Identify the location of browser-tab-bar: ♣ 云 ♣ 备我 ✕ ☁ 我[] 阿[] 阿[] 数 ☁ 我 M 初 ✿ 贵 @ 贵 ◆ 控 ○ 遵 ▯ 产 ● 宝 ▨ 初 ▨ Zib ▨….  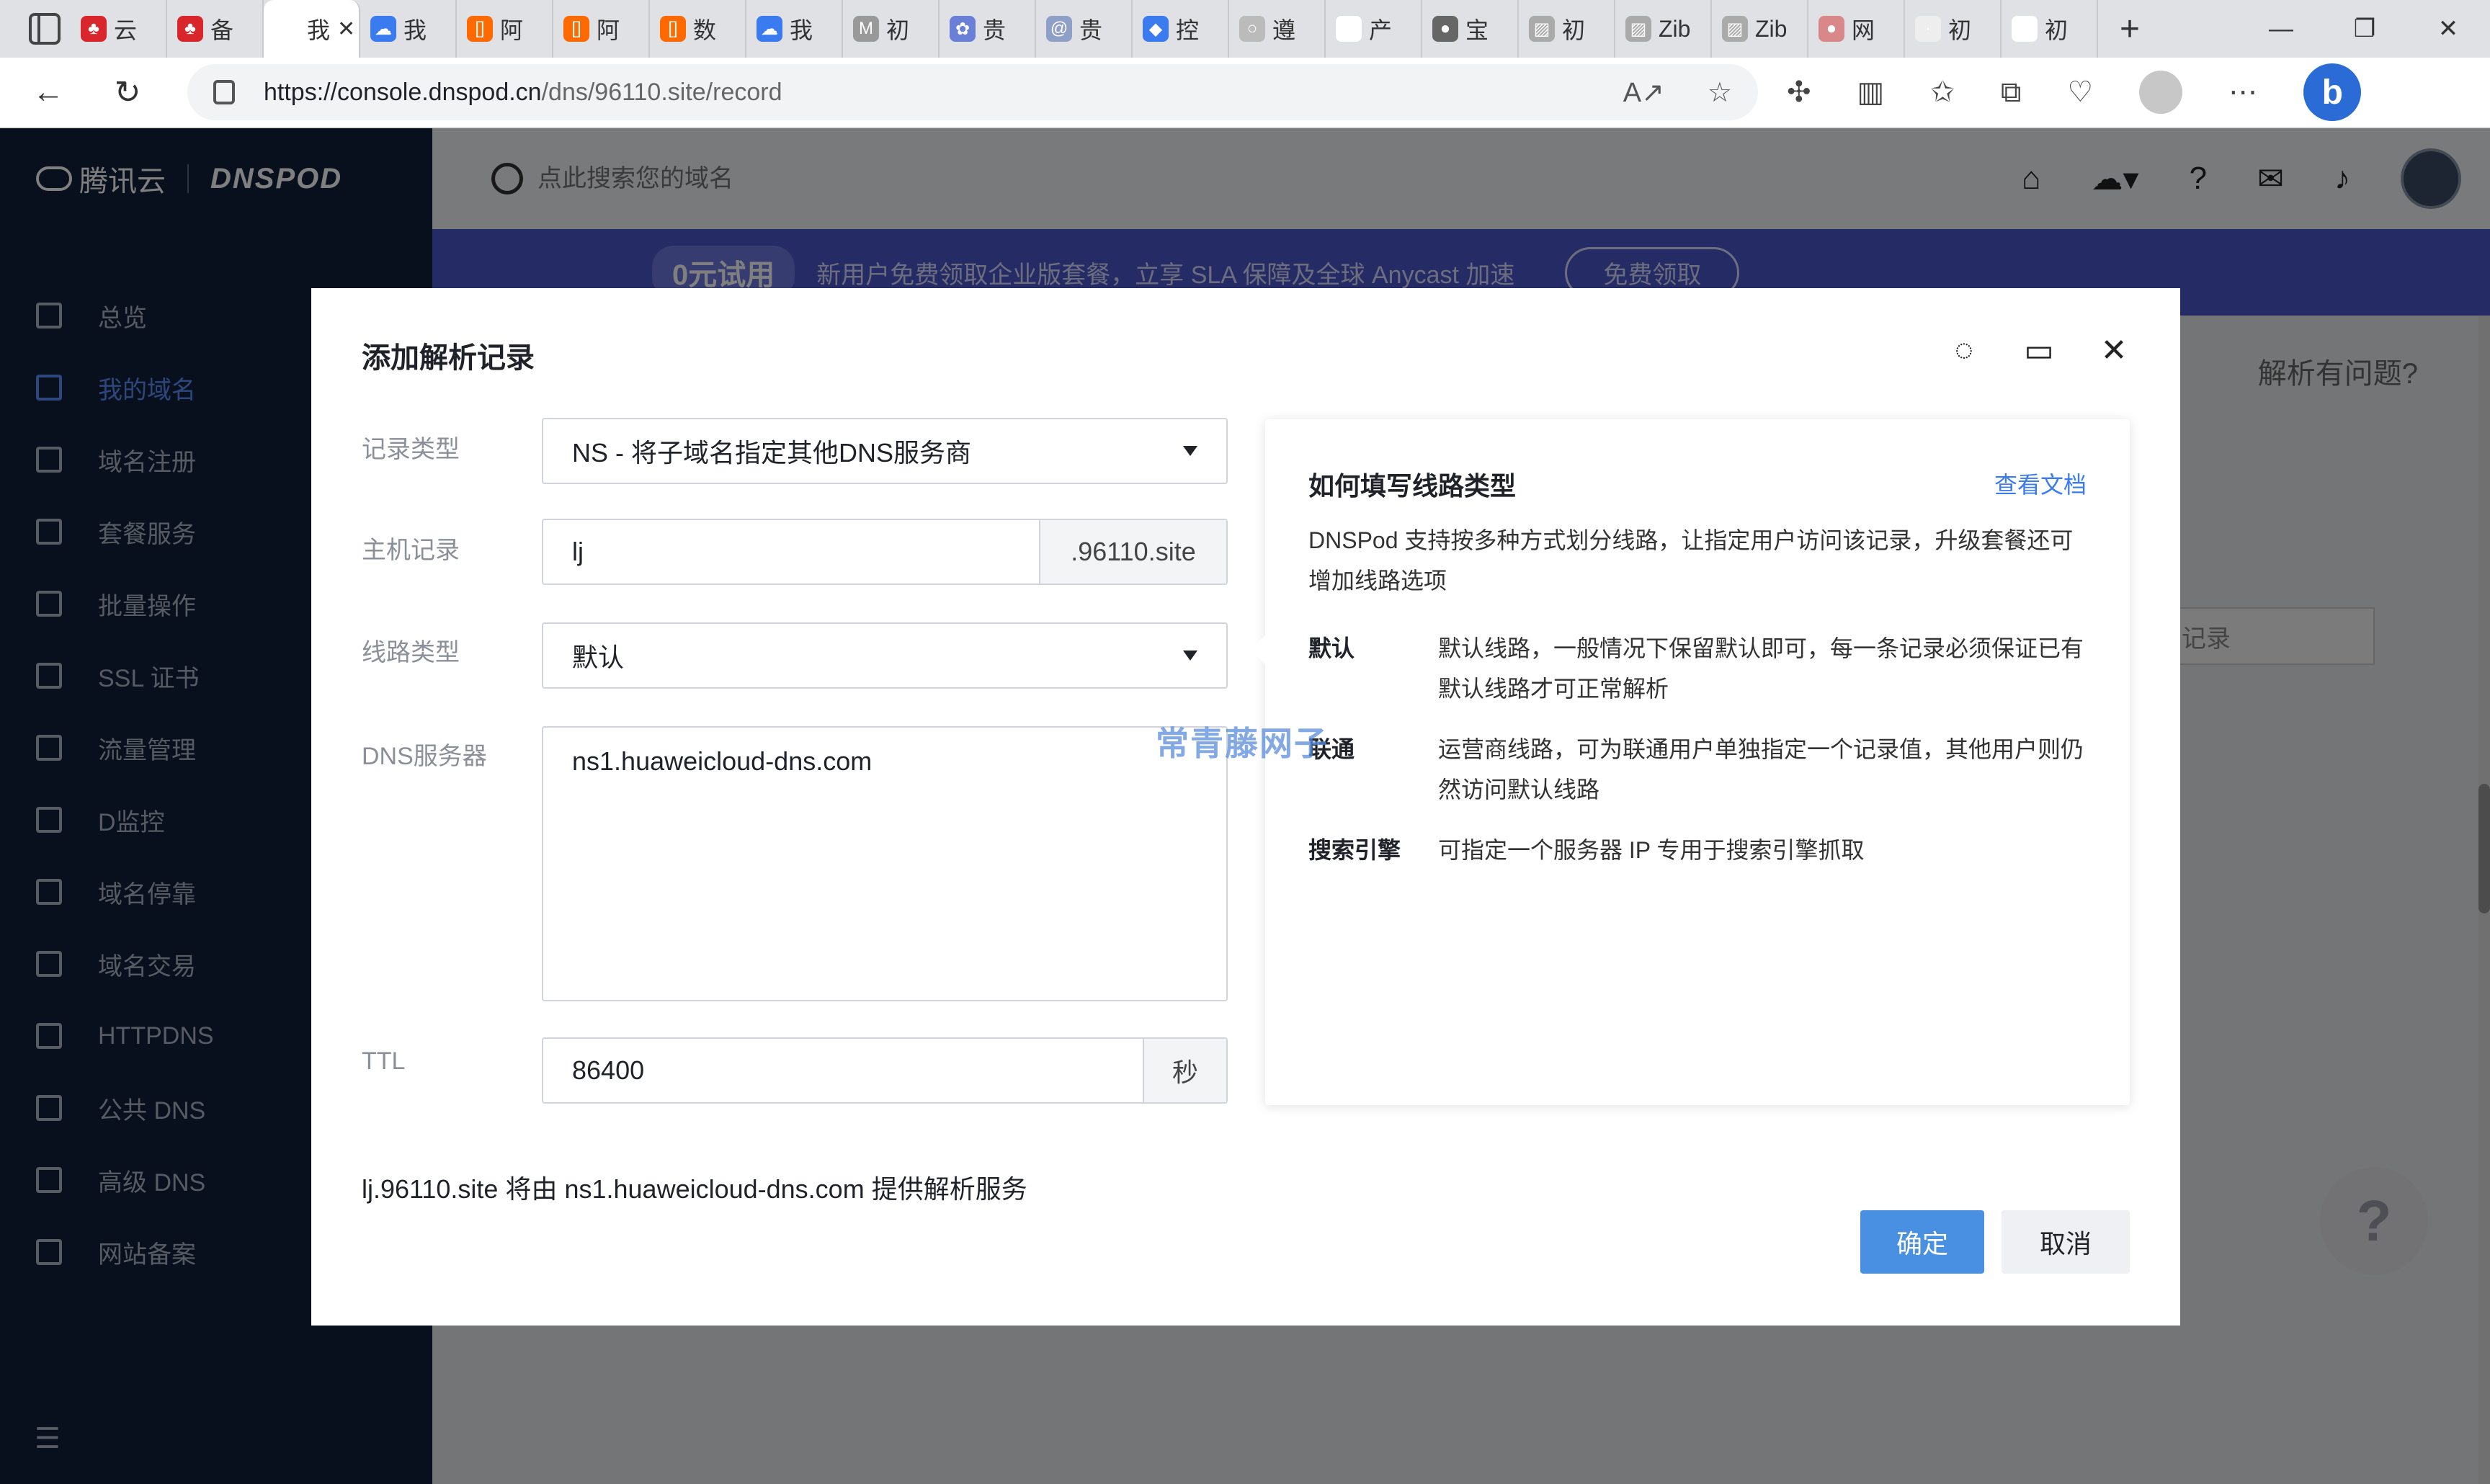
(1245, 29).